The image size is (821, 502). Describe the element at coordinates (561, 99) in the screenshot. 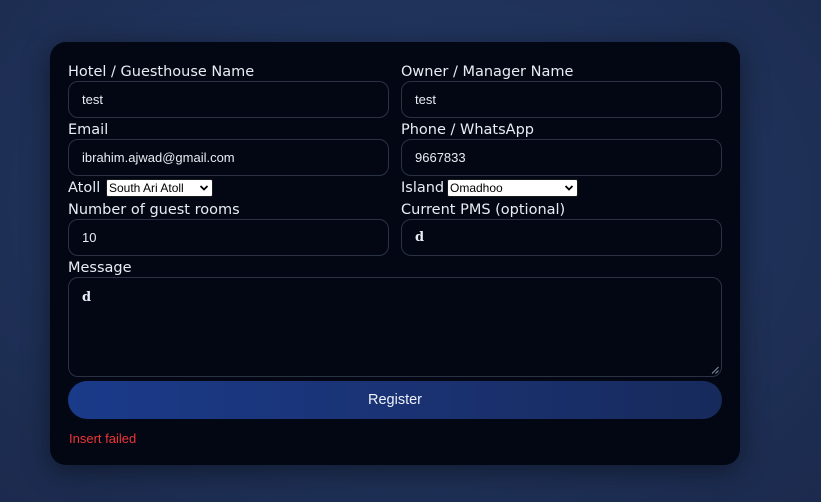

I see `owner-name-input: test` at that location.